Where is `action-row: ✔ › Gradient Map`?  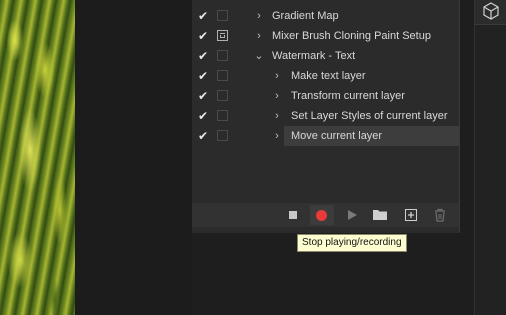
action-row: ✔ › Gradient Map is located at coordinates (325, 16).